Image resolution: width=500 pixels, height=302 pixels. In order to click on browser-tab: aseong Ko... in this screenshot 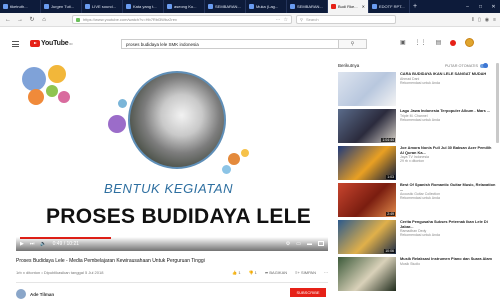, I will do `click(184, 6)`.